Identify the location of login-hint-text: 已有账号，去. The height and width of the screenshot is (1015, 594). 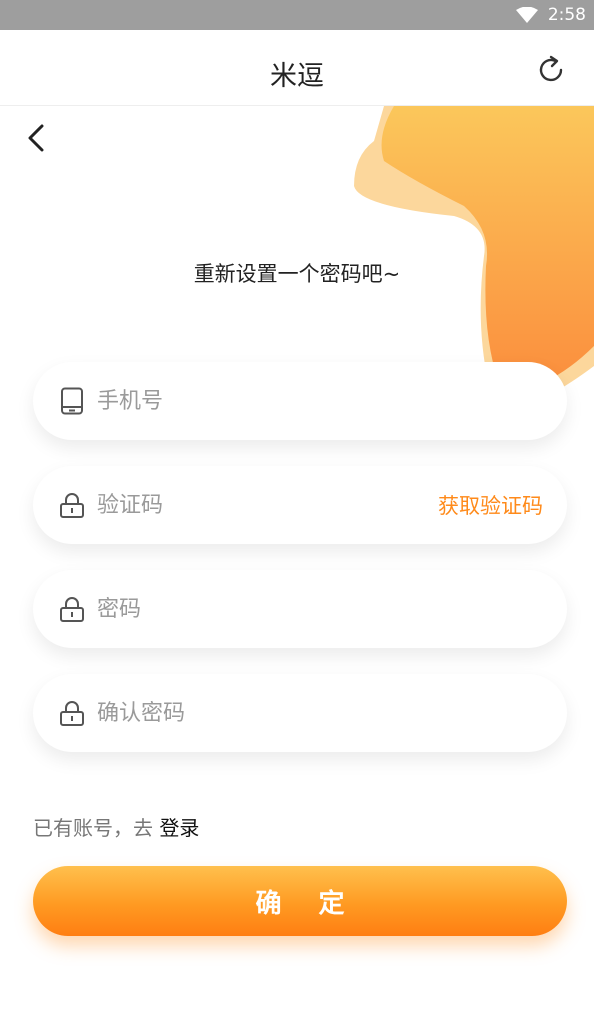
(96, 828).